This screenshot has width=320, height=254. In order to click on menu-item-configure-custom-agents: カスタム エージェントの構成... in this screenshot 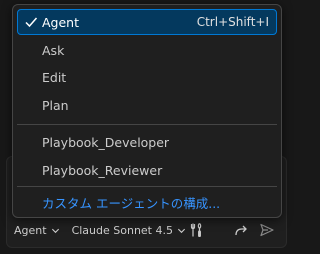, I will do `click(147, 202)`.